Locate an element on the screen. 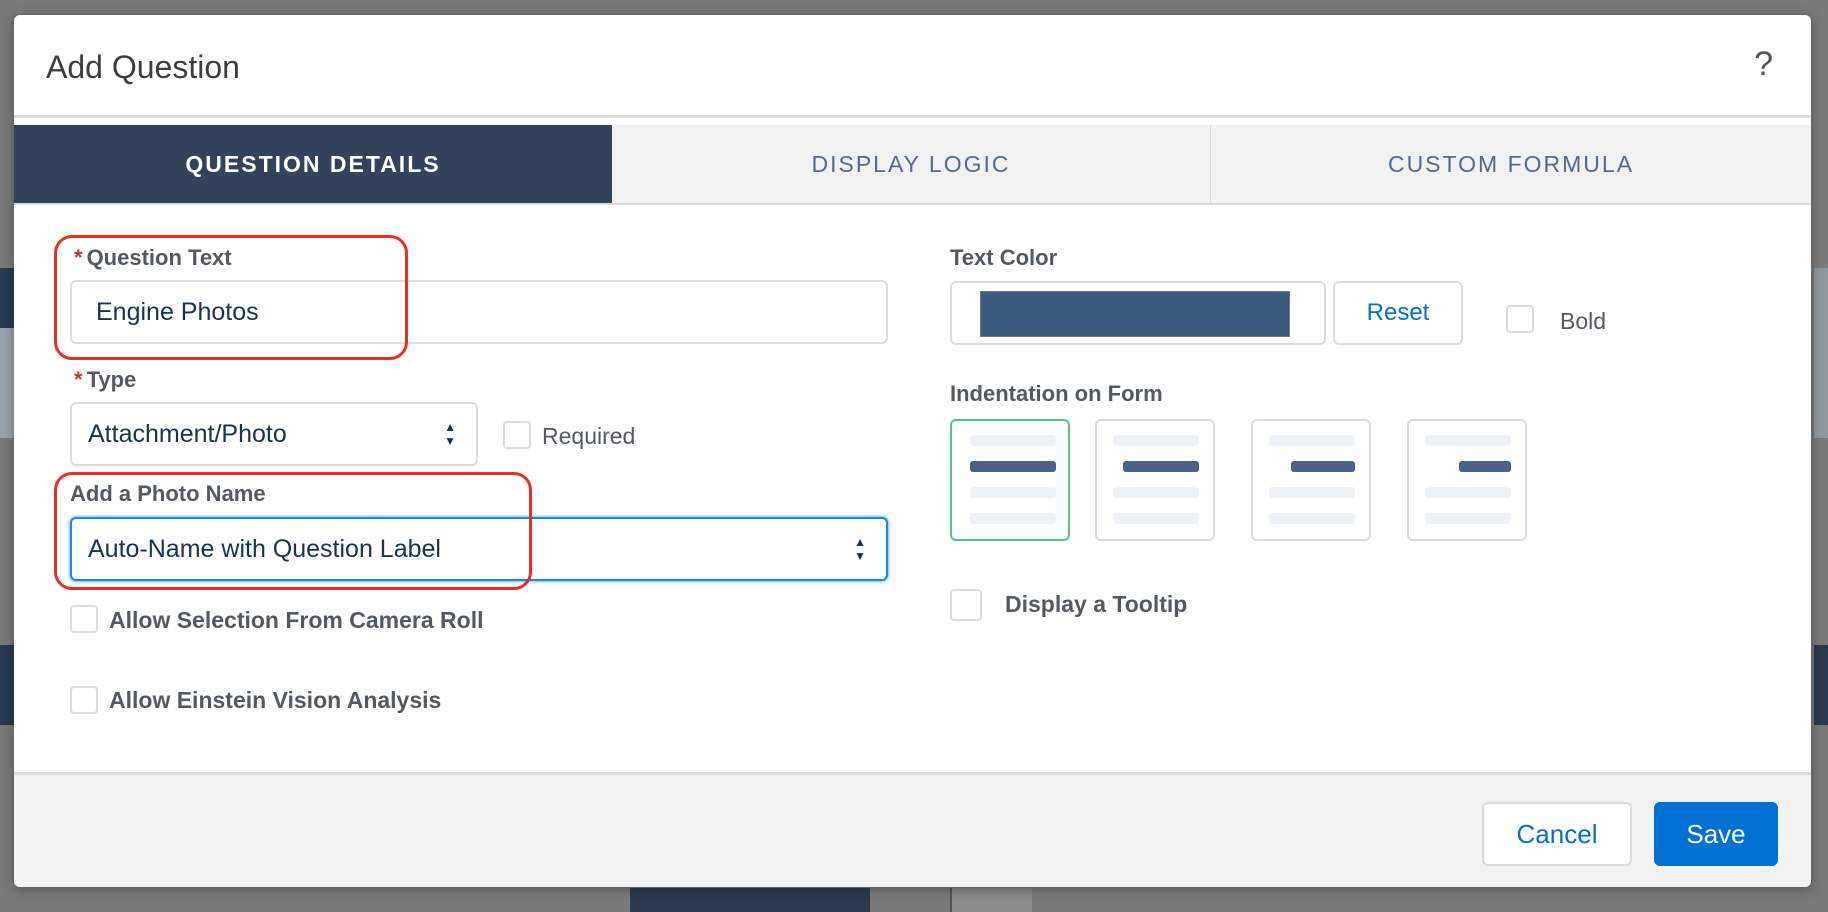 This screenshot has width=1828, height=912. type-label: * Type is located at coordinates (105, 380).